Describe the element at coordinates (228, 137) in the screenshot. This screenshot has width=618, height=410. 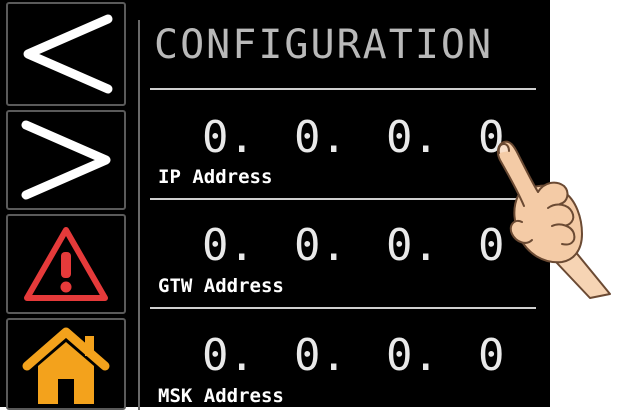
I see `ip-octet-1: 0.` at that location.